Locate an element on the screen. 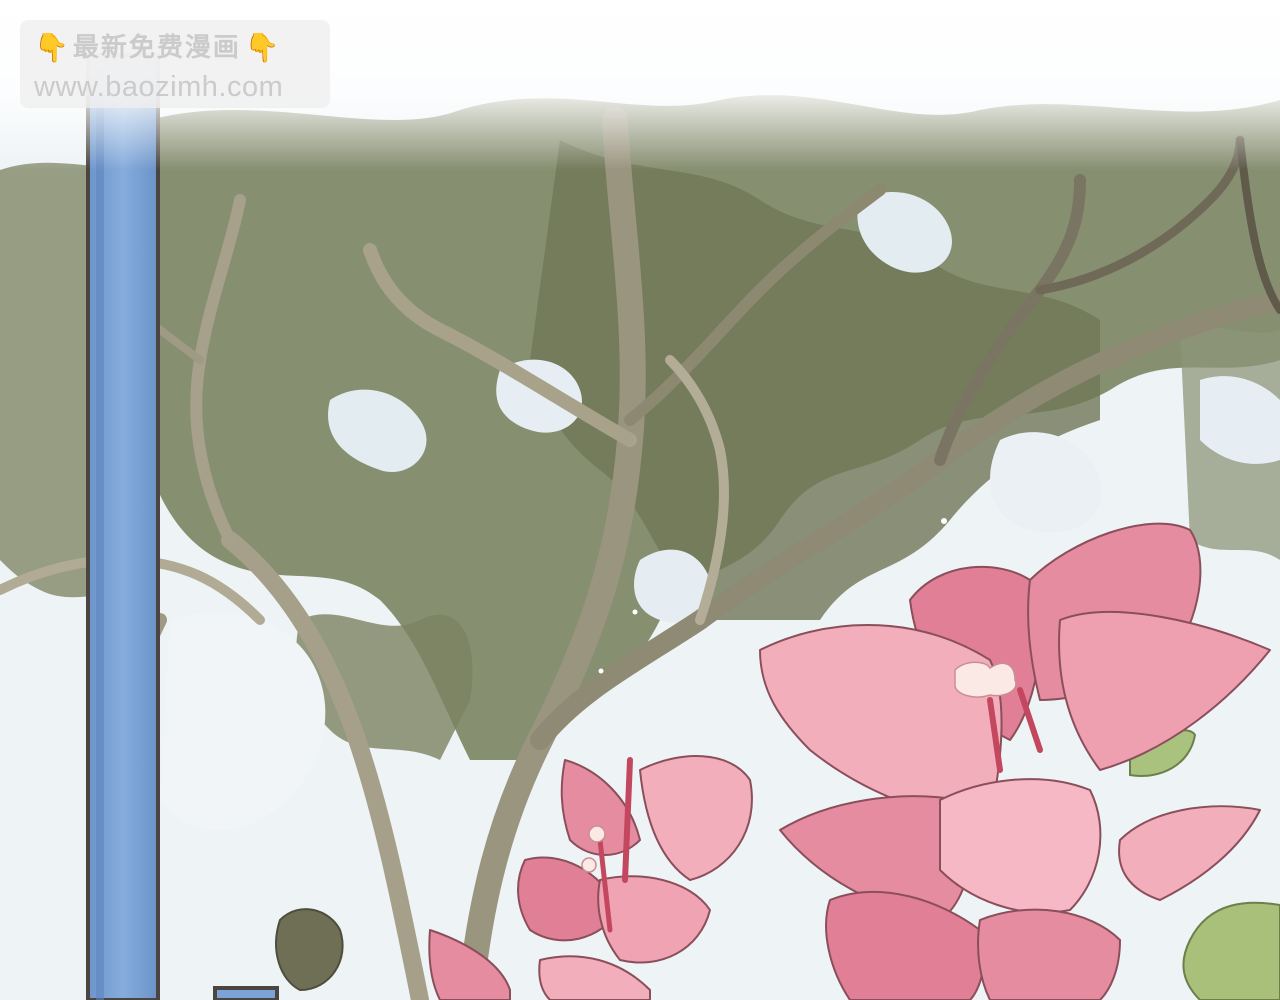  blue-pillar-base is located at coordinates (246, 993).